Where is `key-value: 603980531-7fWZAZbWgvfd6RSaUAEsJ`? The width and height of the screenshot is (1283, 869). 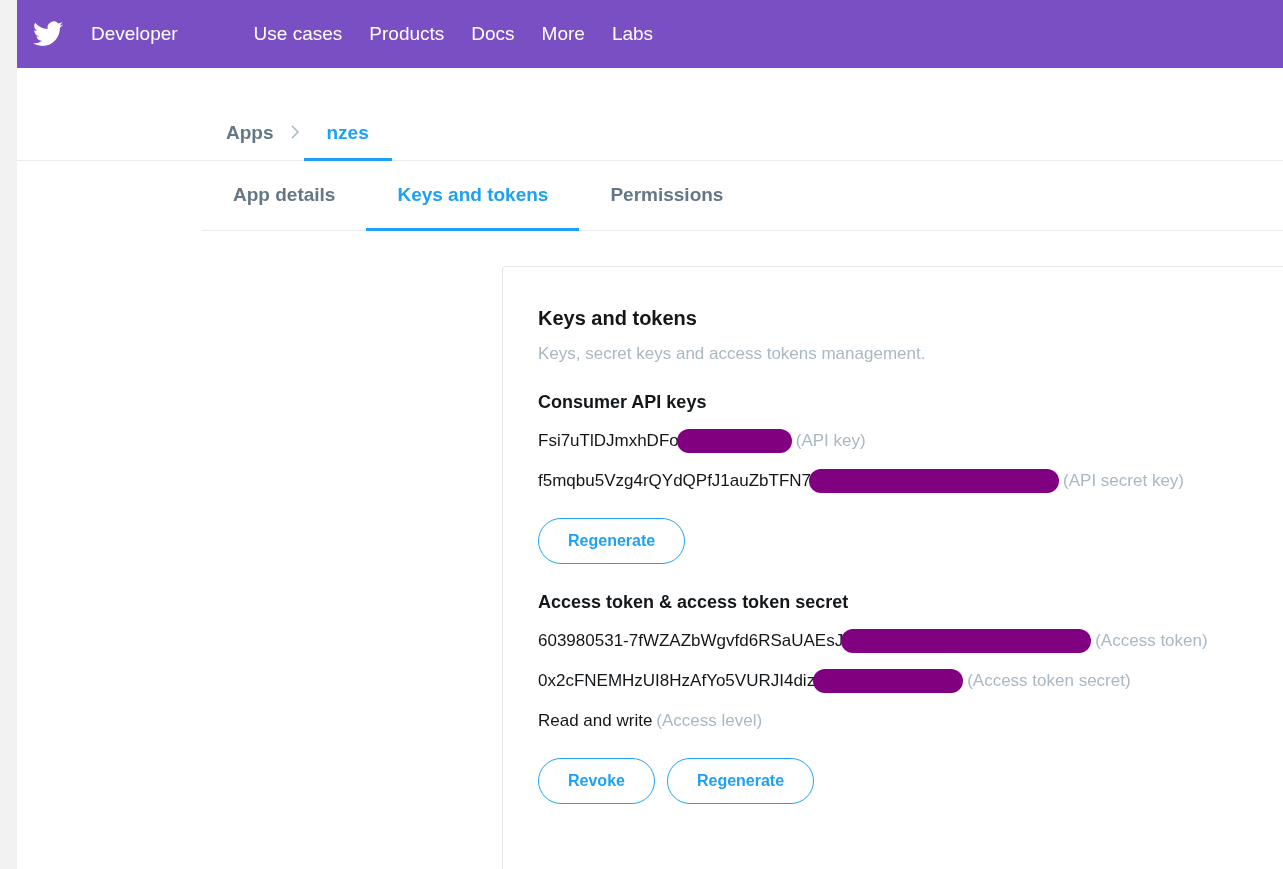 key-value: 603980531-7fWZAZbWgvfd6RSaUAEsJ is located at coordinates (691, 640).